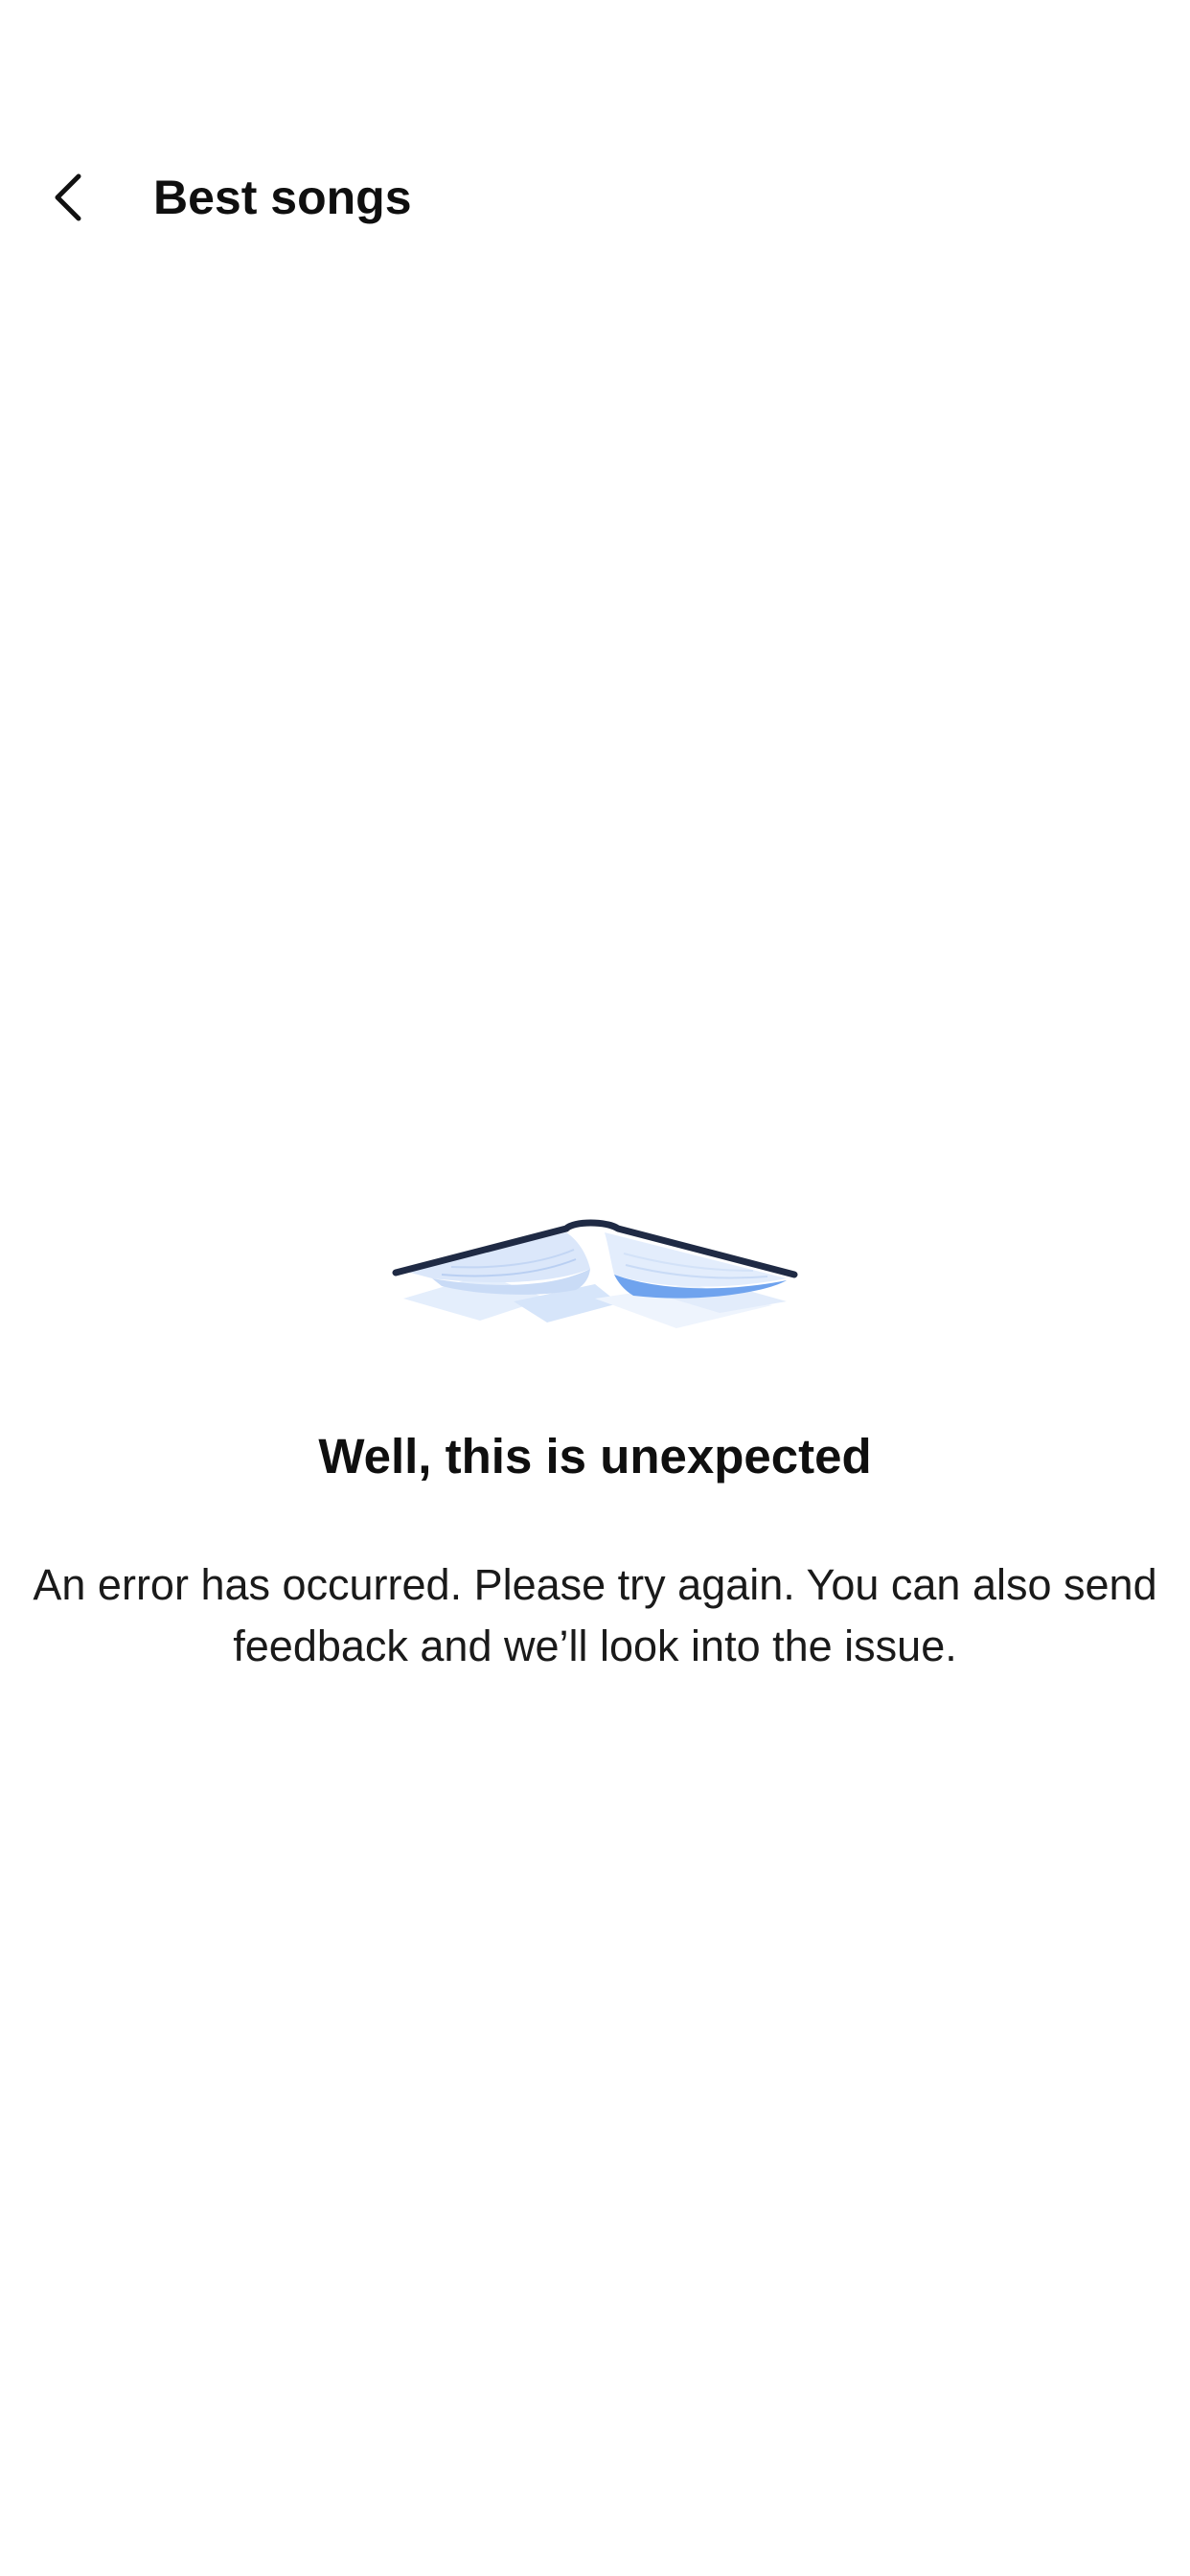  What do you see at coordinates (595, 197) in the screenshot?
I see `top-bar: Best songs` at bounding box center [595, 197].